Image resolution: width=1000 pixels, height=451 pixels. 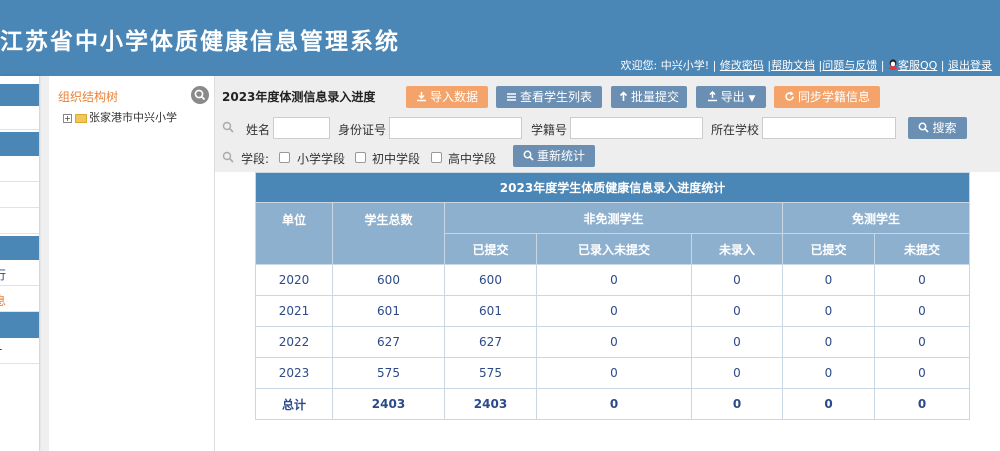 What do you see at coordinates (917, 65) in the screenshot?
I see `customer-qq-link: 客服QQ` at bounding box center [917, 65].